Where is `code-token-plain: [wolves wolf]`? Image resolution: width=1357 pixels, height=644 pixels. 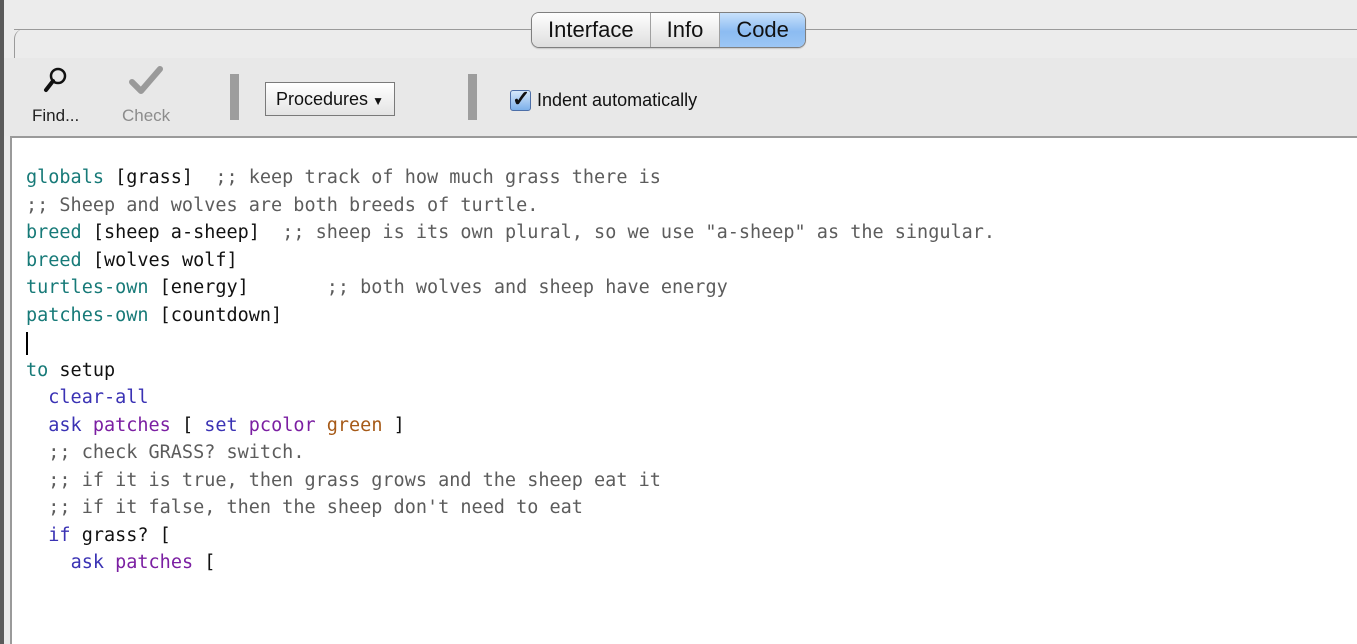
code-token-plain: [wolves wolf] is located at coordinates (159, 260).